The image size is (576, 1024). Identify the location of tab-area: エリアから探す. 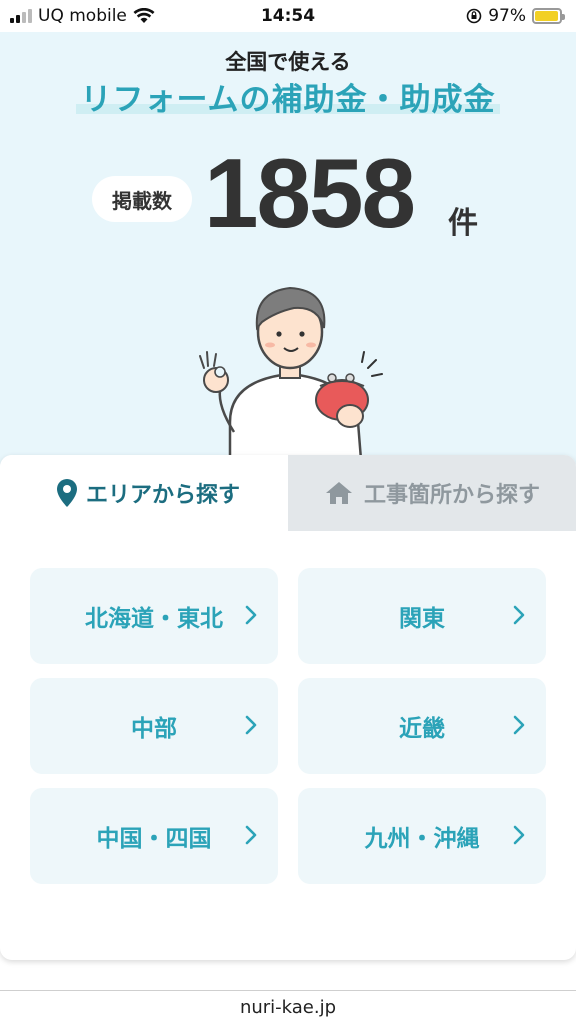
(144, 493).